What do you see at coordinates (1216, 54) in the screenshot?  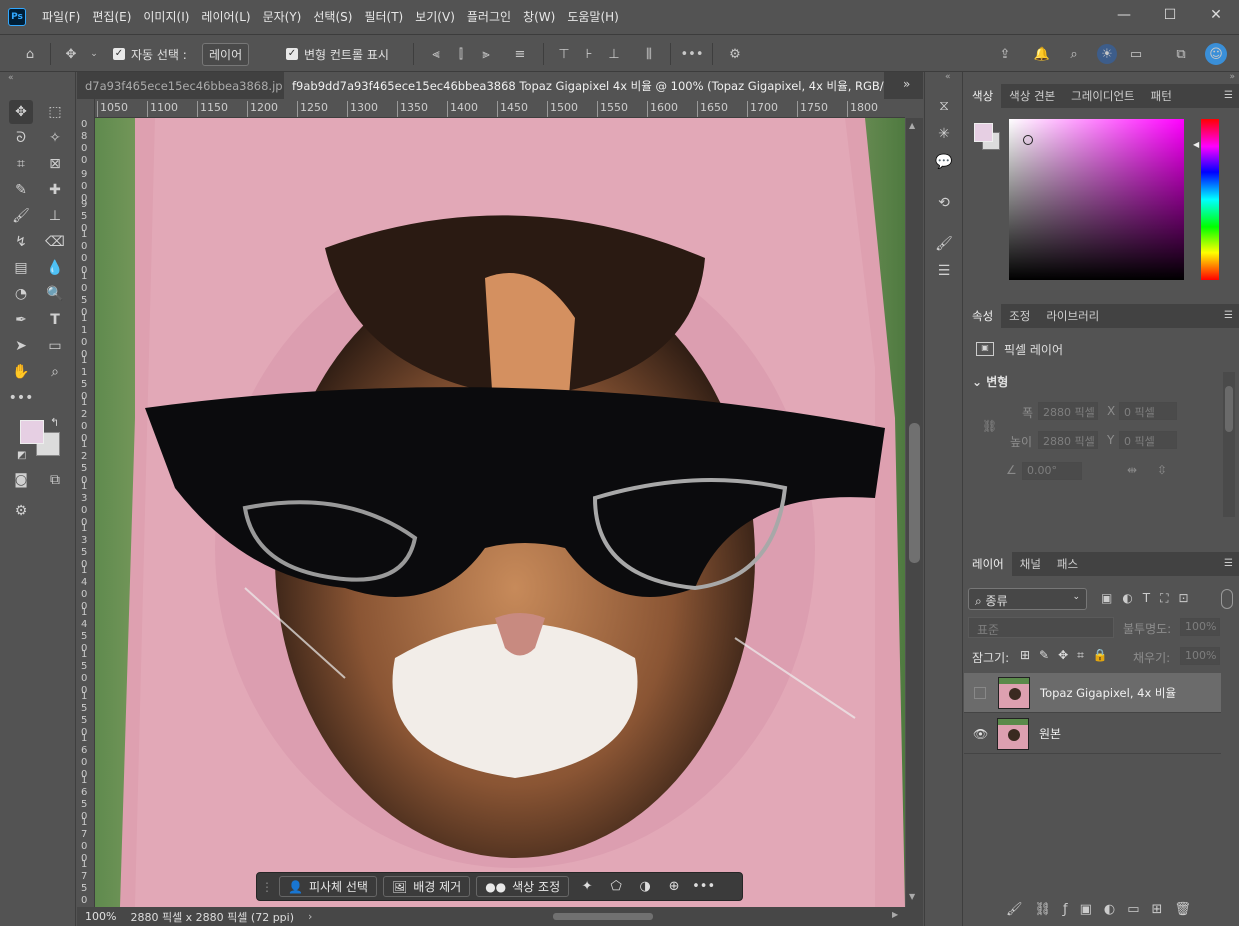 I see `avatar: ☺` at bounding box center [1216, 54].